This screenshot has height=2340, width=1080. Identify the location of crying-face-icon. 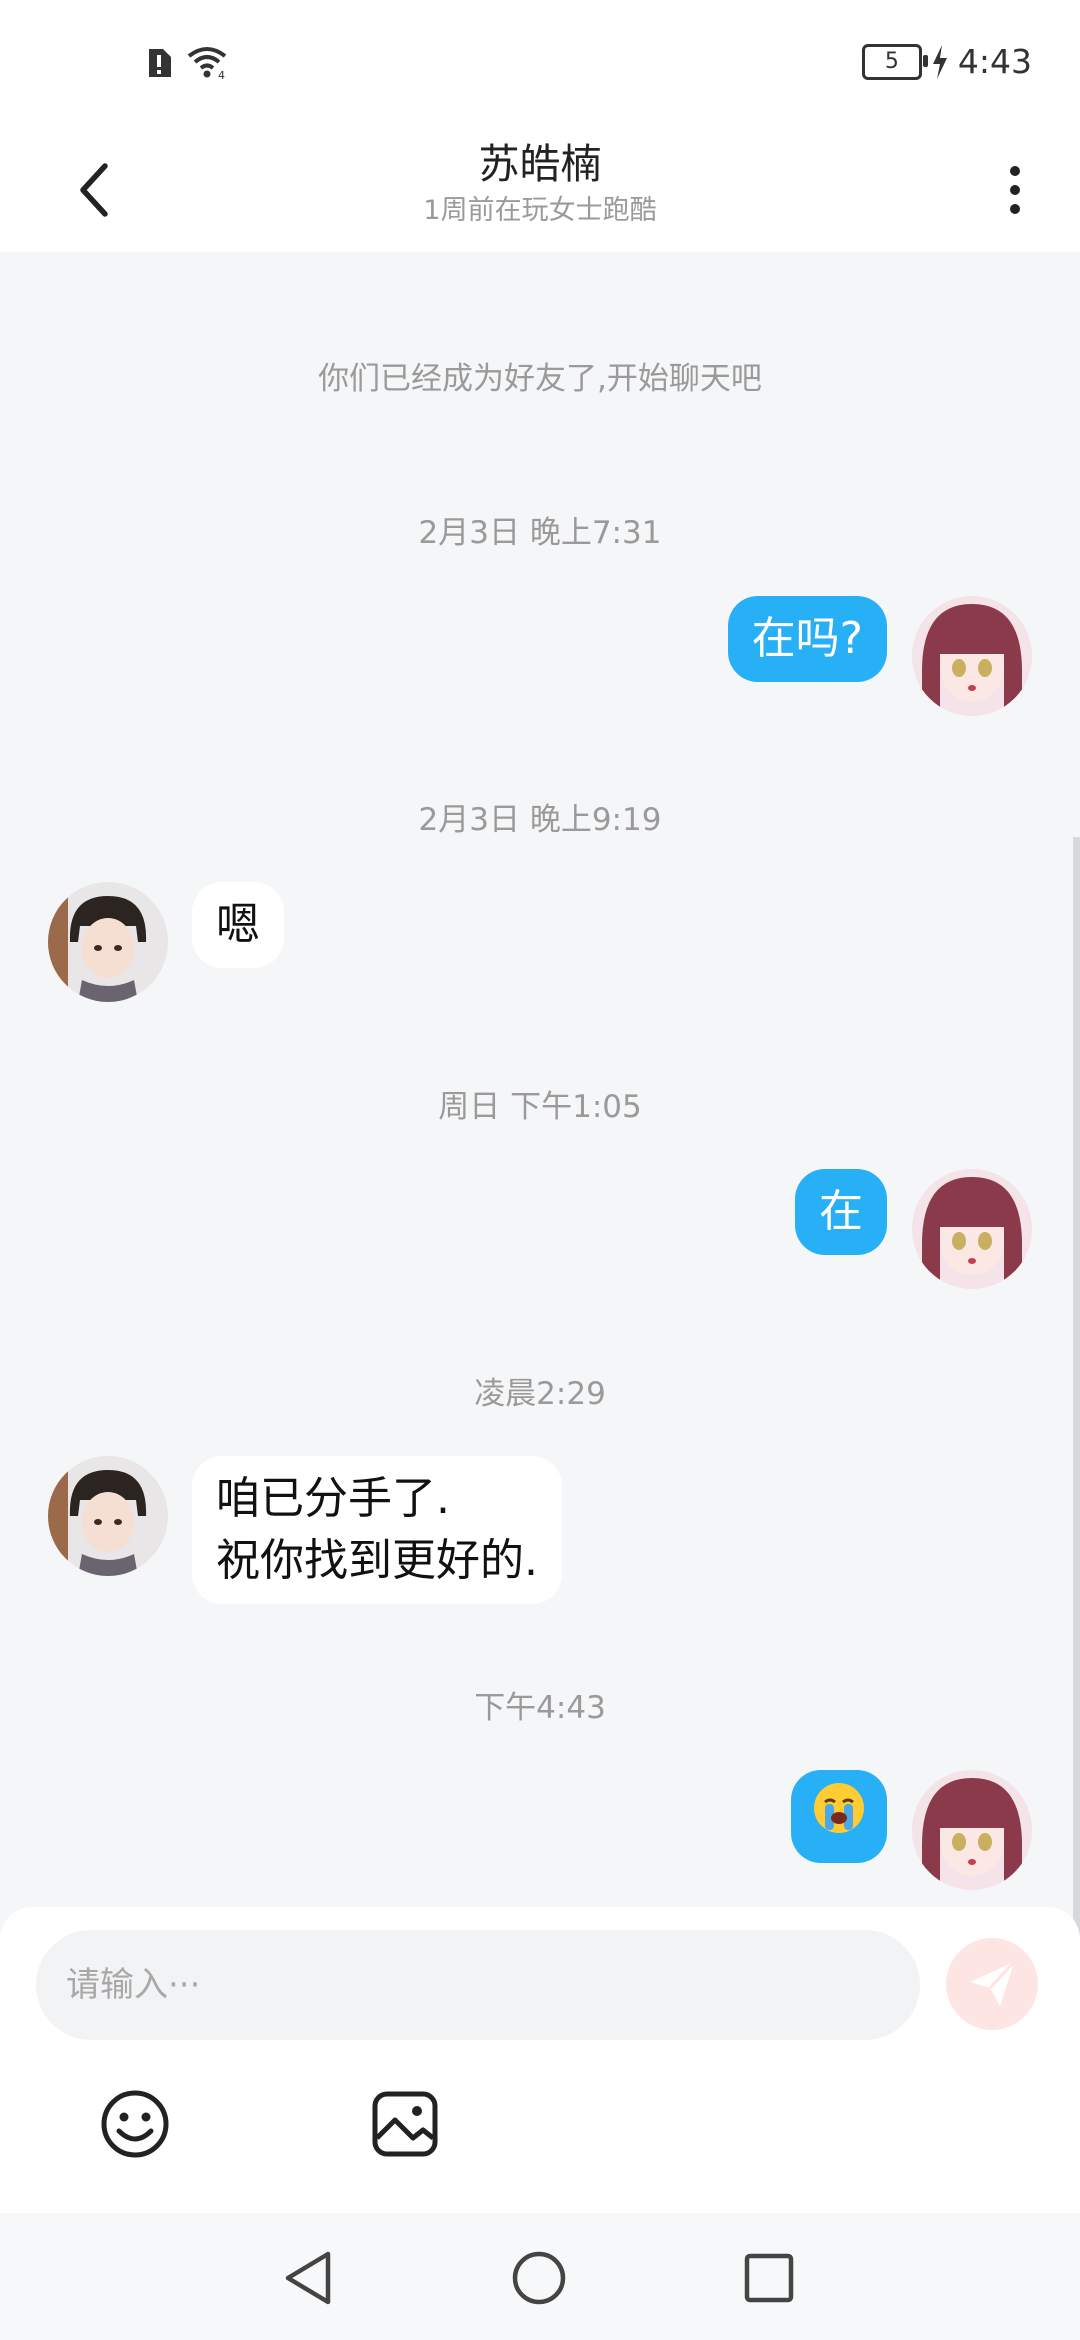
(839, 1808).